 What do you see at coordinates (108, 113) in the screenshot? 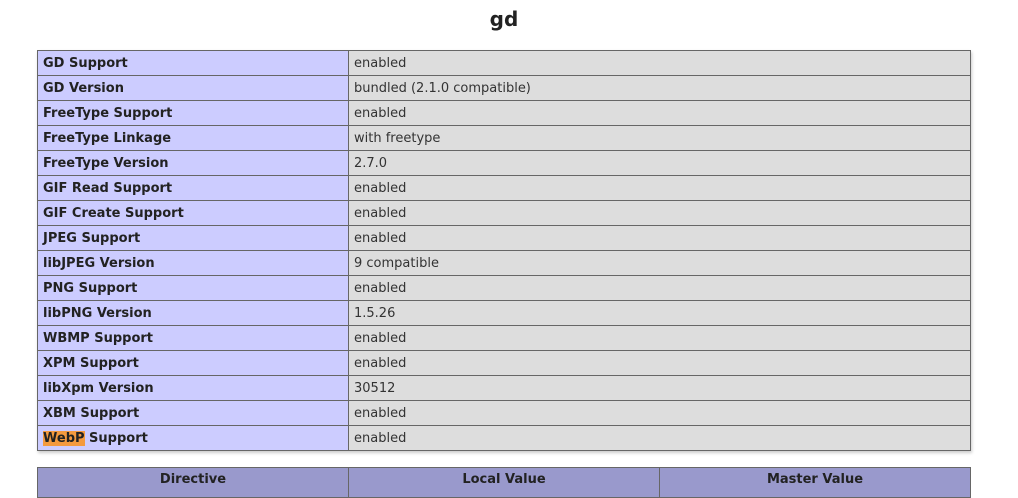
I see `row-label-text: FreeType Support` at bounding box center [108, 113].